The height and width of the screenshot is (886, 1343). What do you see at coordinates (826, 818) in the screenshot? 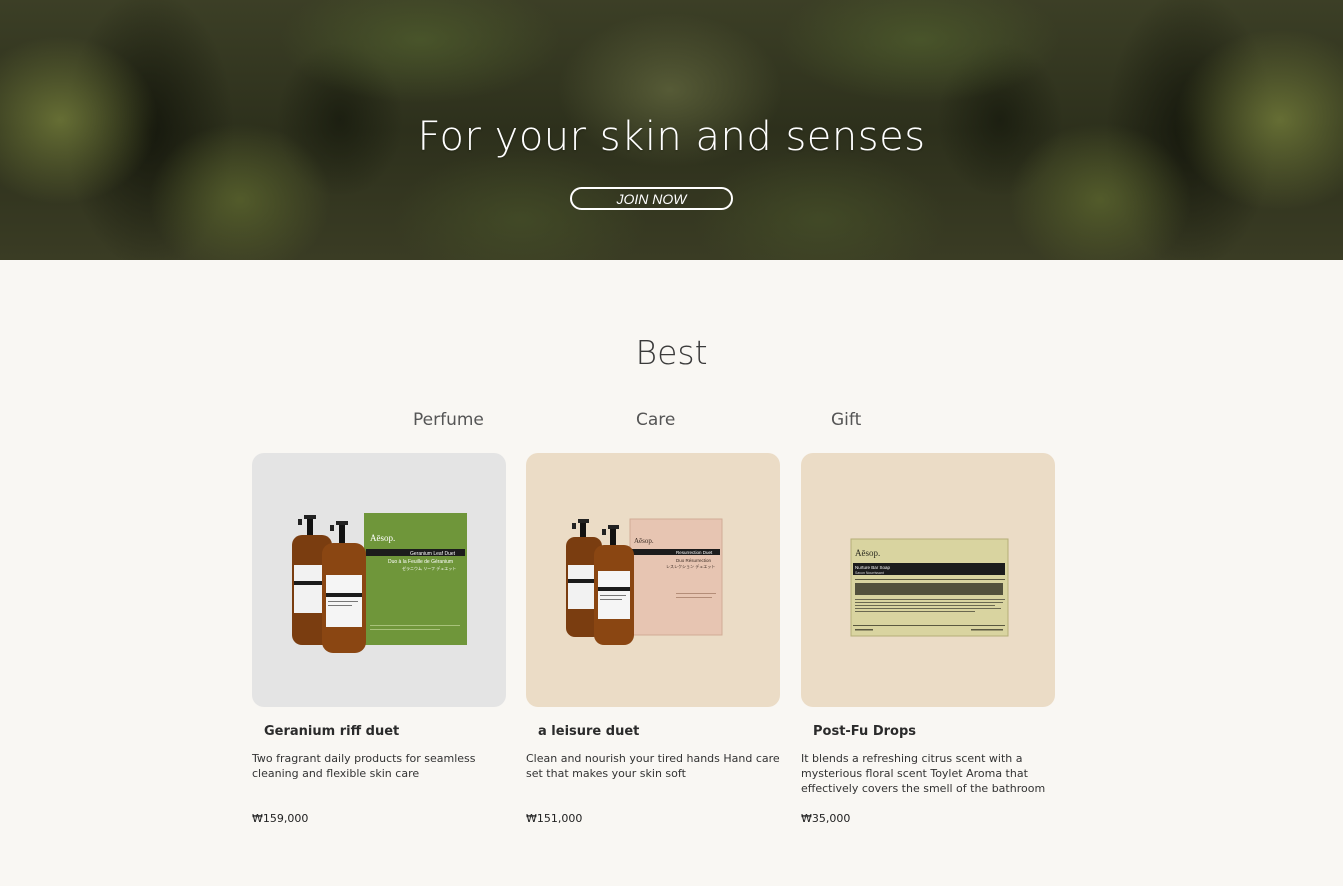
I see `product-price: ₩35,000` at bounding box center [826, 818].